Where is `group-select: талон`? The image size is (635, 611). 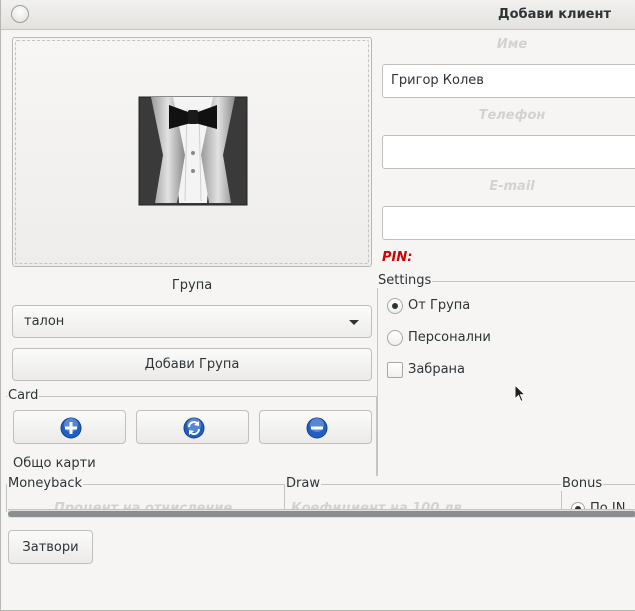 group-select: талон is located at coordinates (192, 321).